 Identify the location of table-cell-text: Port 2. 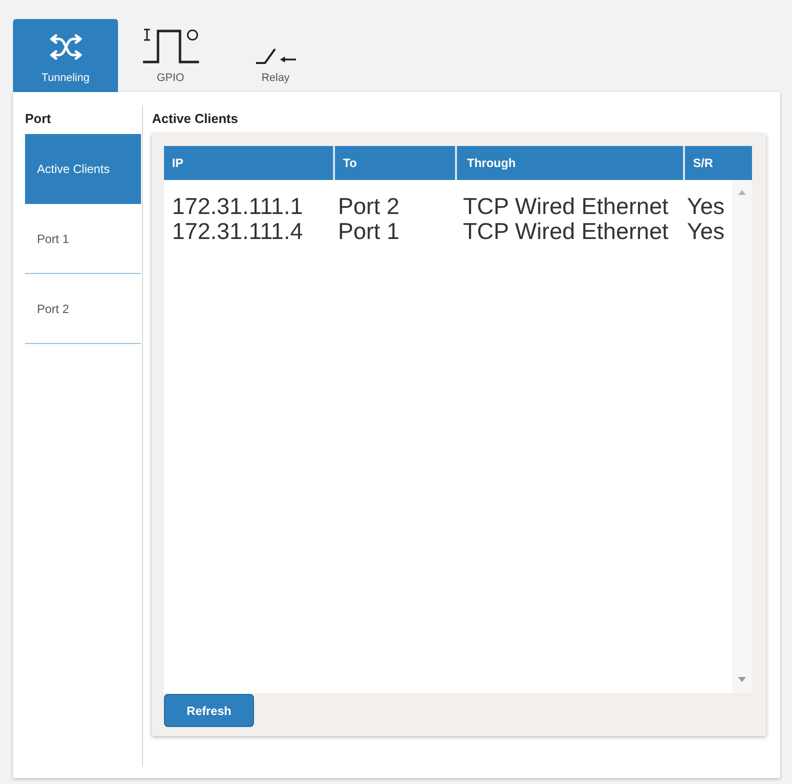
(368, 206).